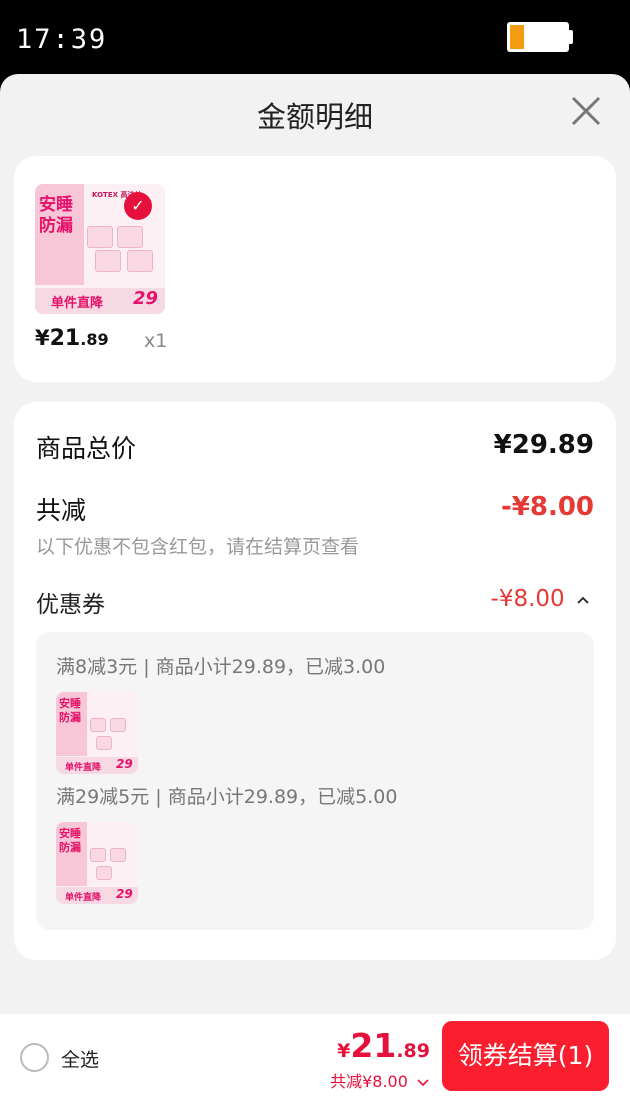  Describe the element at coordinates (138, 206) in the screenshot. I see `check-badge-icon: ✓` at that location.